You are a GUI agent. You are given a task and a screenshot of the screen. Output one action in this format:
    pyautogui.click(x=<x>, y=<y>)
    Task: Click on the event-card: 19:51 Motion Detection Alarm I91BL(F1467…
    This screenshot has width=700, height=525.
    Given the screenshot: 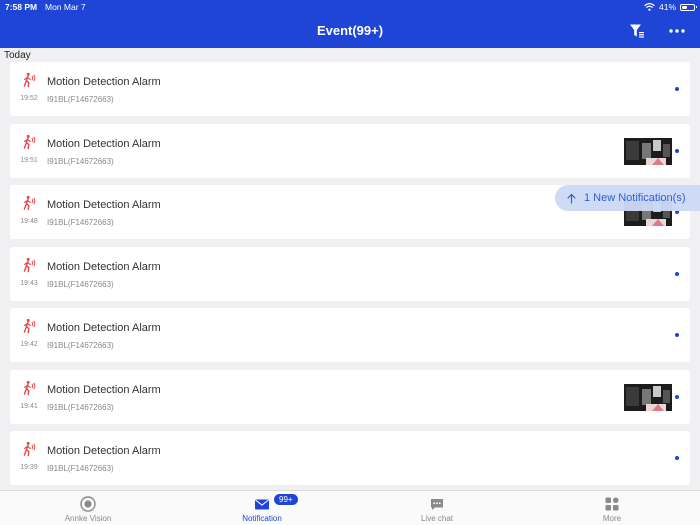 What is the action you would take?
    pyautogui.click(x=350, y=150)
    